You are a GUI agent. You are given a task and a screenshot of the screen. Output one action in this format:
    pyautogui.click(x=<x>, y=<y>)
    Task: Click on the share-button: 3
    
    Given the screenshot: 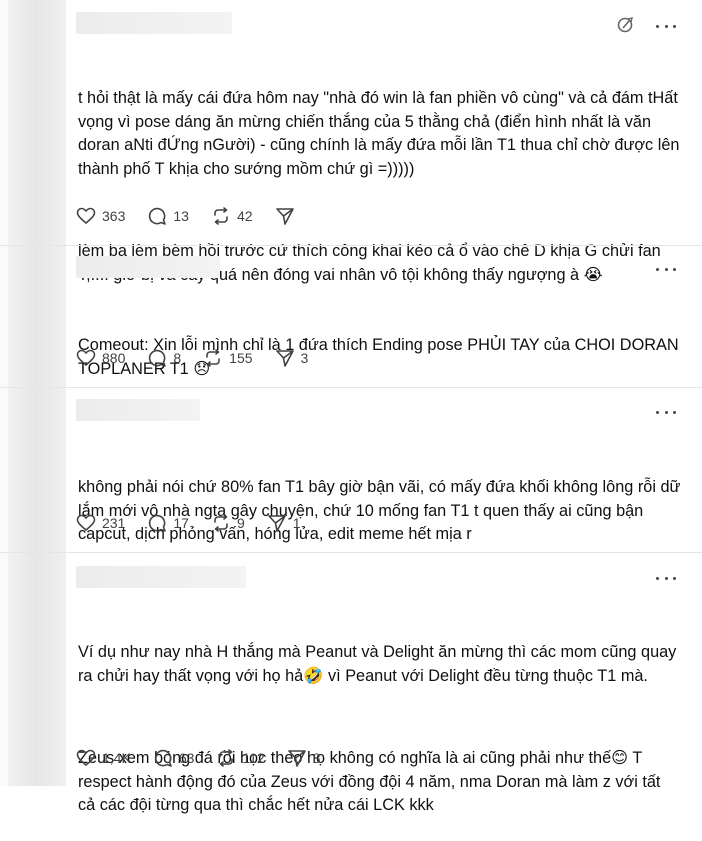 What is the action you would take?
    pyautogui.click(x=292, y=358)
    